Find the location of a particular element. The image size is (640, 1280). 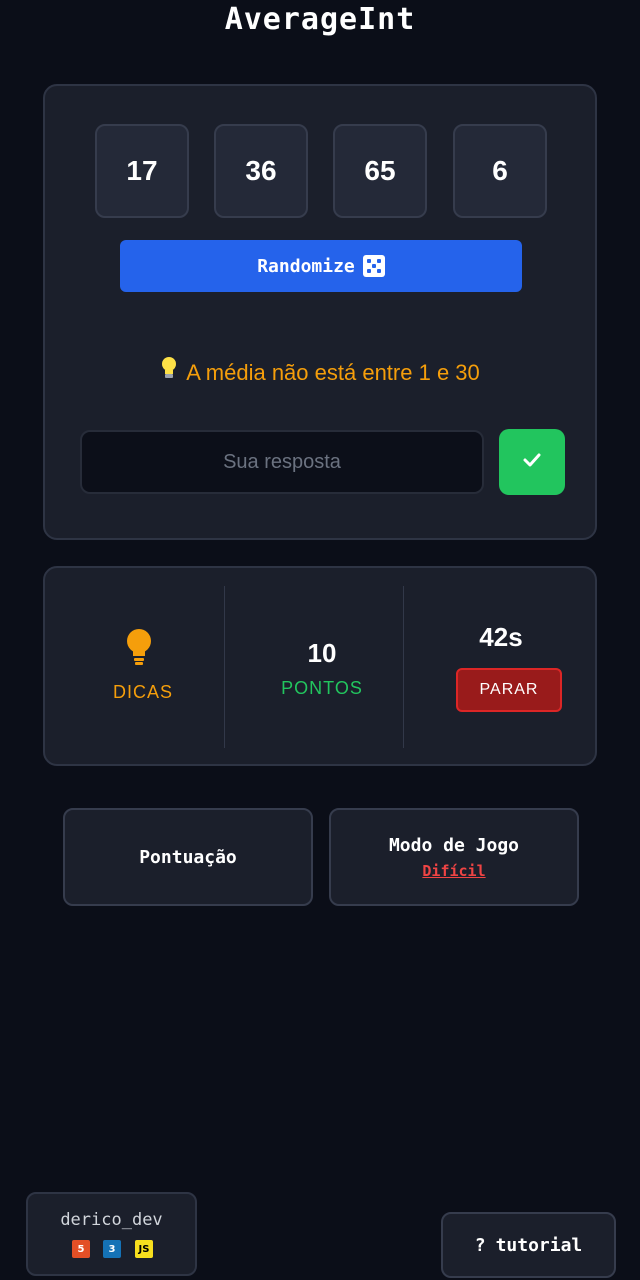

game-mode-value: Difícil is located at coordinates (453, 871).